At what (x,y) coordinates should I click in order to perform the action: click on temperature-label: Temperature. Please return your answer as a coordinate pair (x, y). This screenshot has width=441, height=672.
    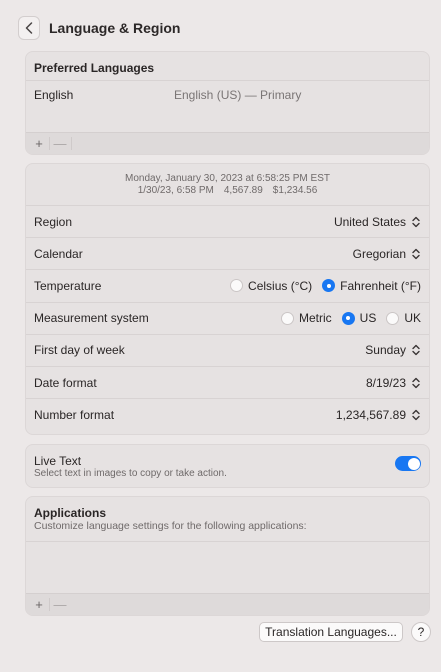
    Looking at the image, I should click on (68, 285).